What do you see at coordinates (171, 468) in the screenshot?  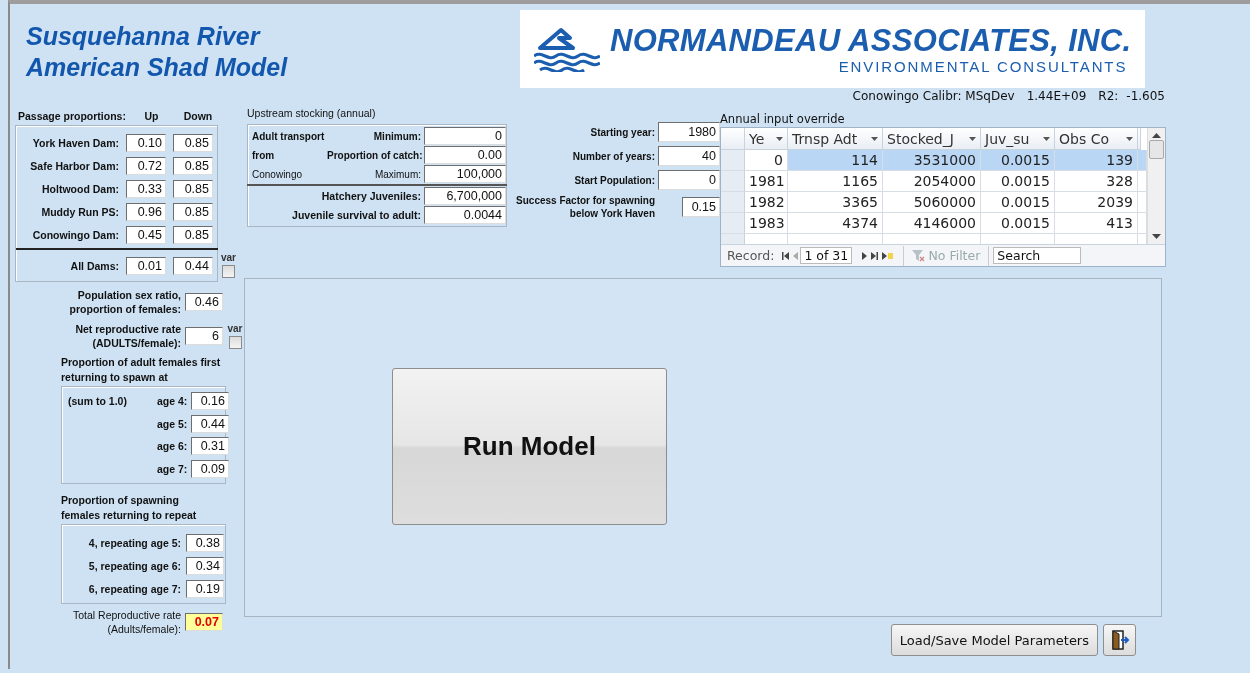 I see `field-label: age 7:` at bounding box center [171, 468].